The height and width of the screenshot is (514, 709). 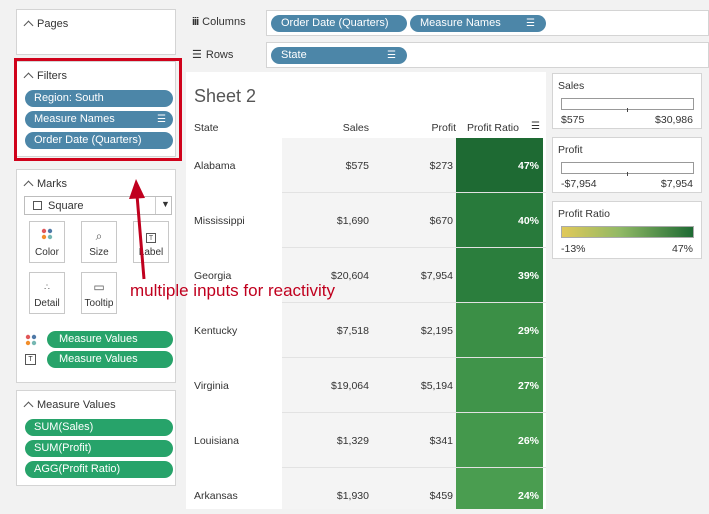 I want to click on rows-shelf-label: ☰ Rows, so click(x=213, y=55).